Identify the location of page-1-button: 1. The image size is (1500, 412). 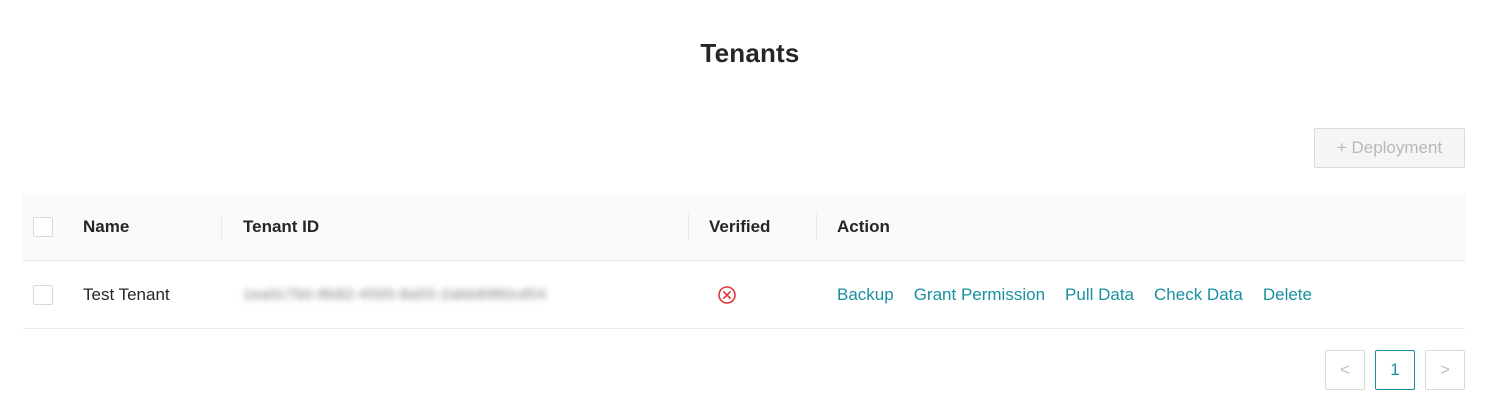
(1395, 370).